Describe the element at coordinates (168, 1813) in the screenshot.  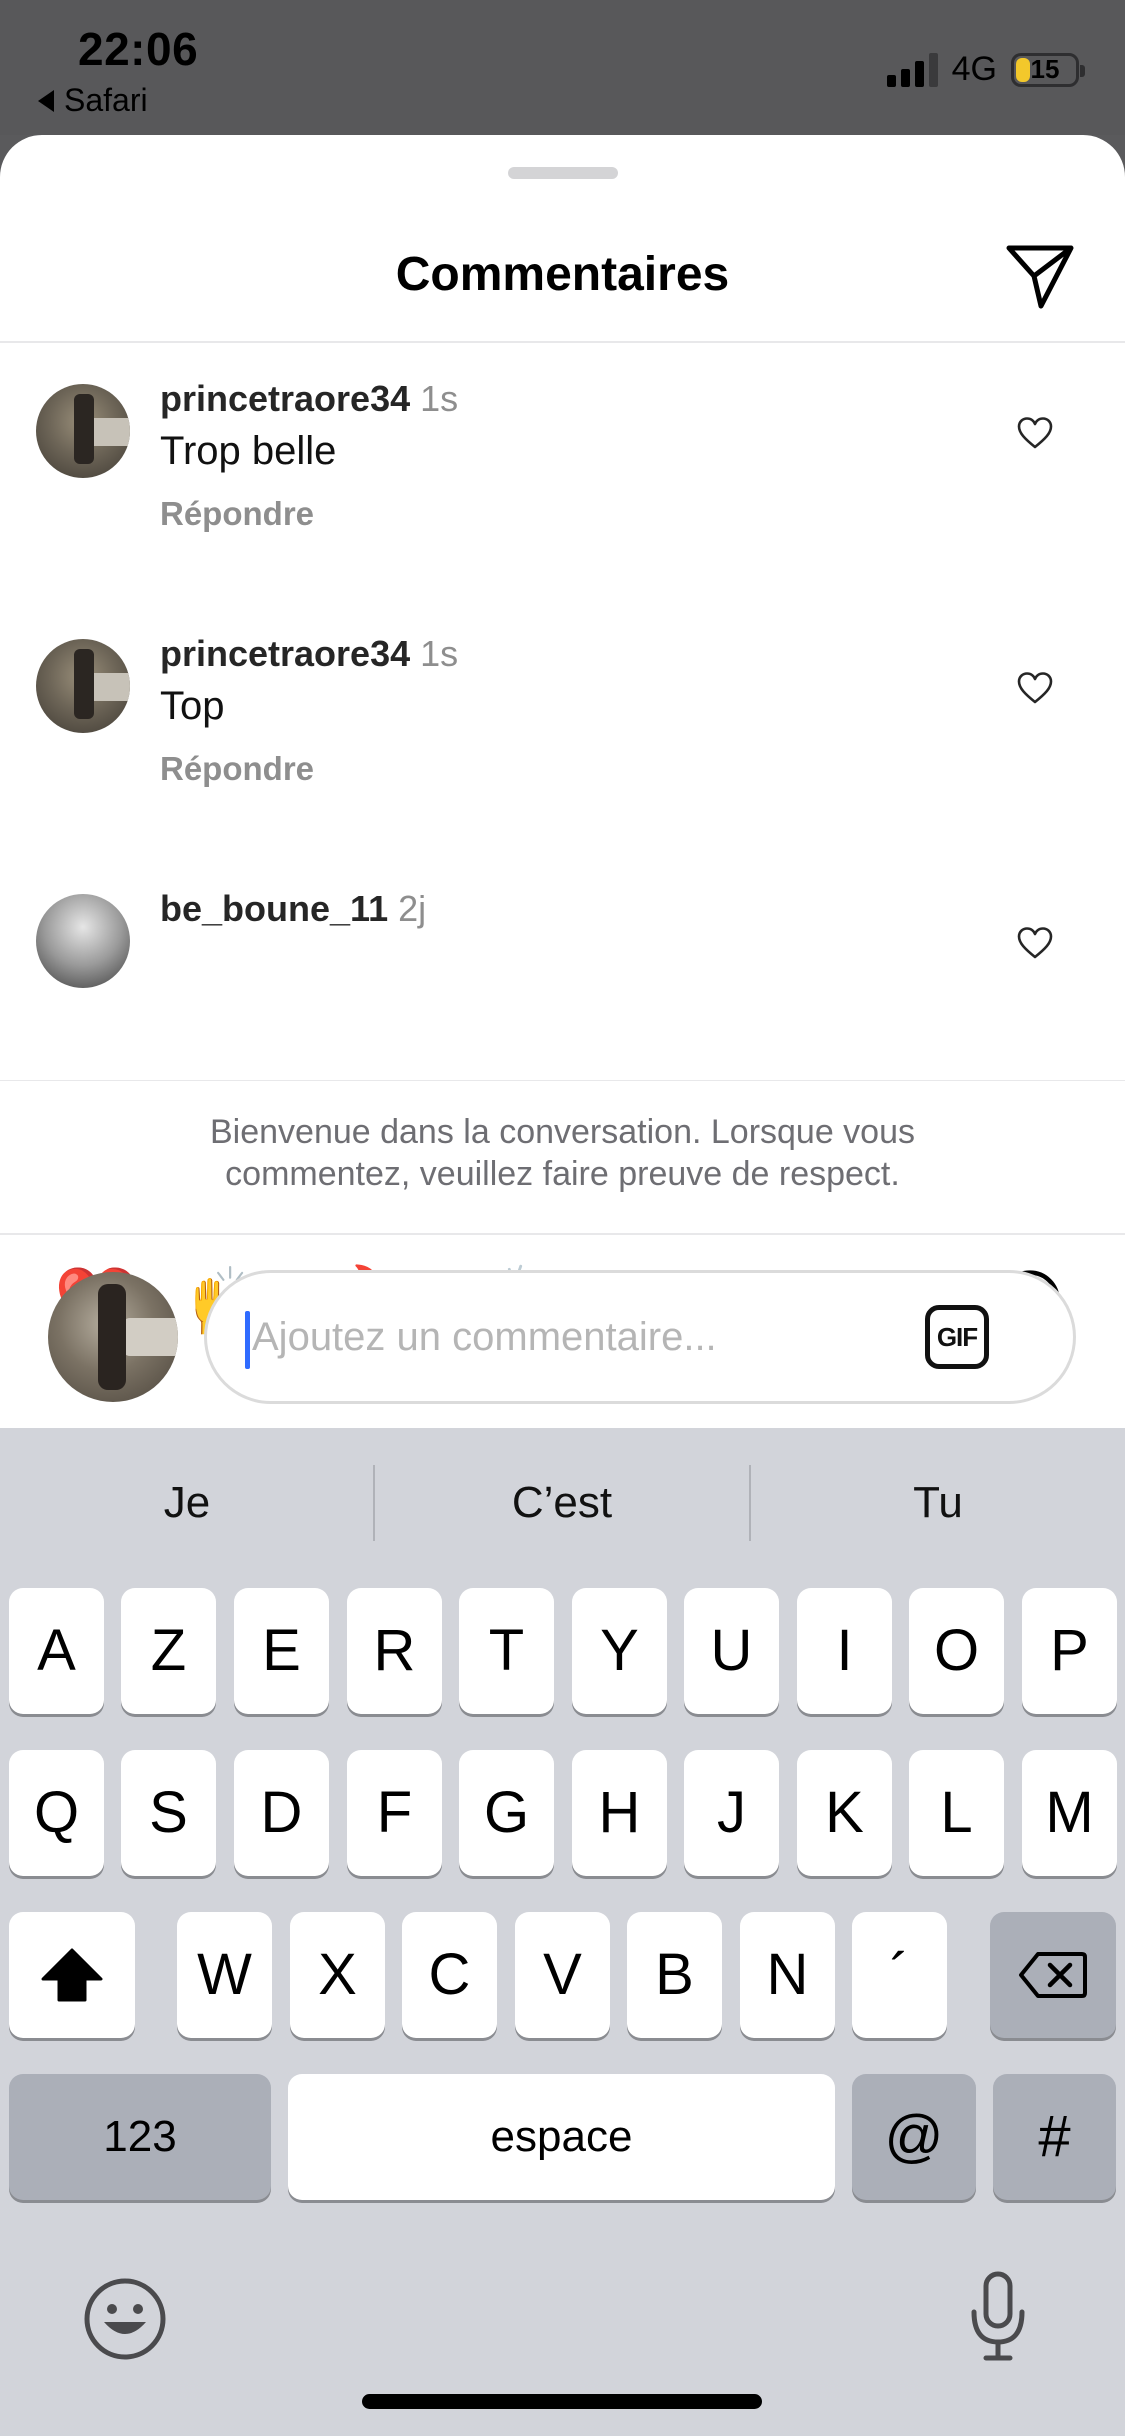
I see `key-s: S` at that location.